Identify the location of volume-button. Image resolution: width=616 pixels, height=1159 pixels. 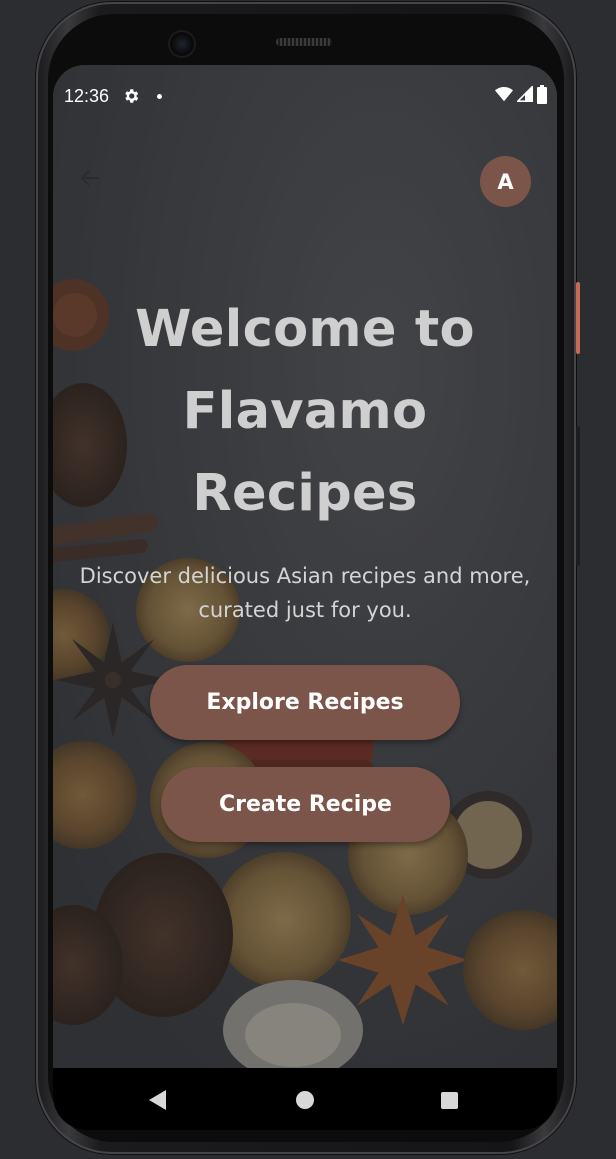
(578, 496).